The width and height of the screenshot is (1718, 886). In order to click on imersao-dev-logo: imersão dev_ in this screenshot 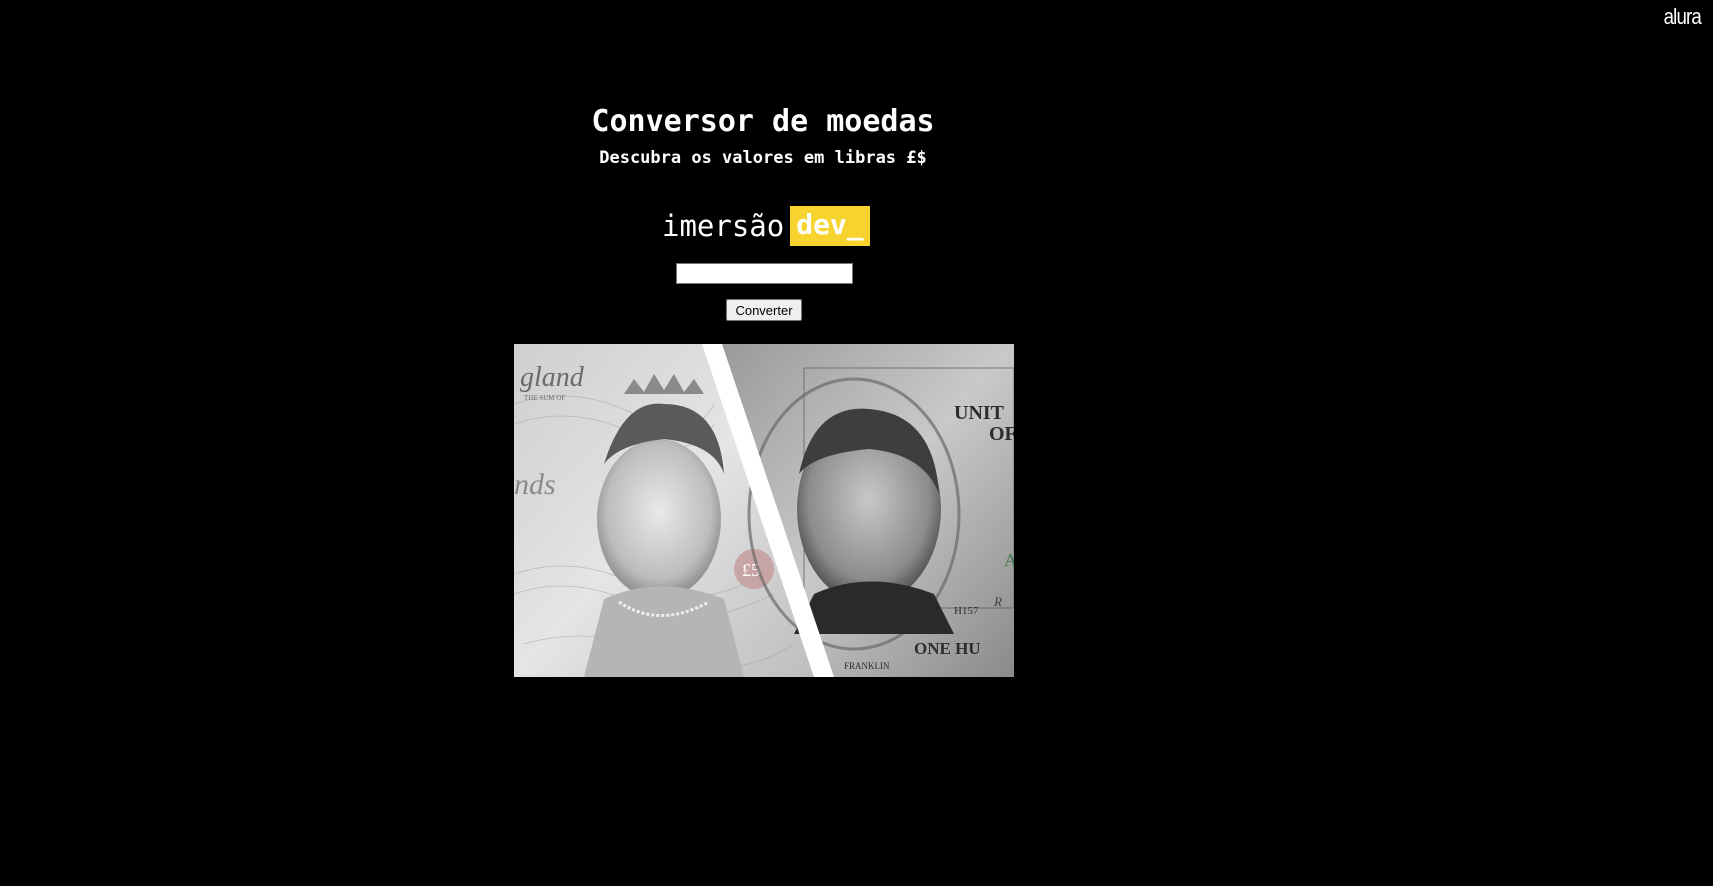, I will do `click(766, 226)`.